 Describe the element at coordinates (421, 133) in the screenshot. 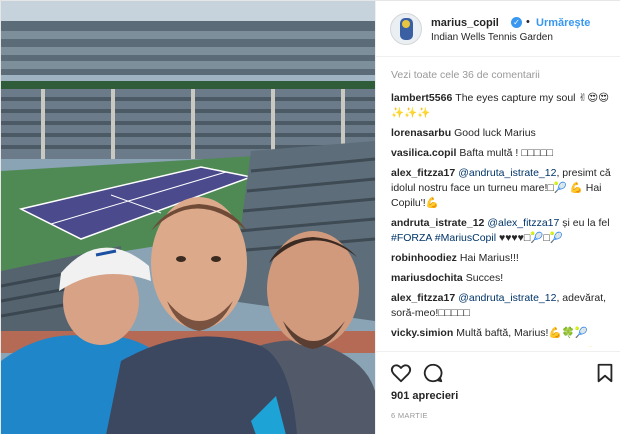

I see `comment-username: lorenasarbu` at that location.